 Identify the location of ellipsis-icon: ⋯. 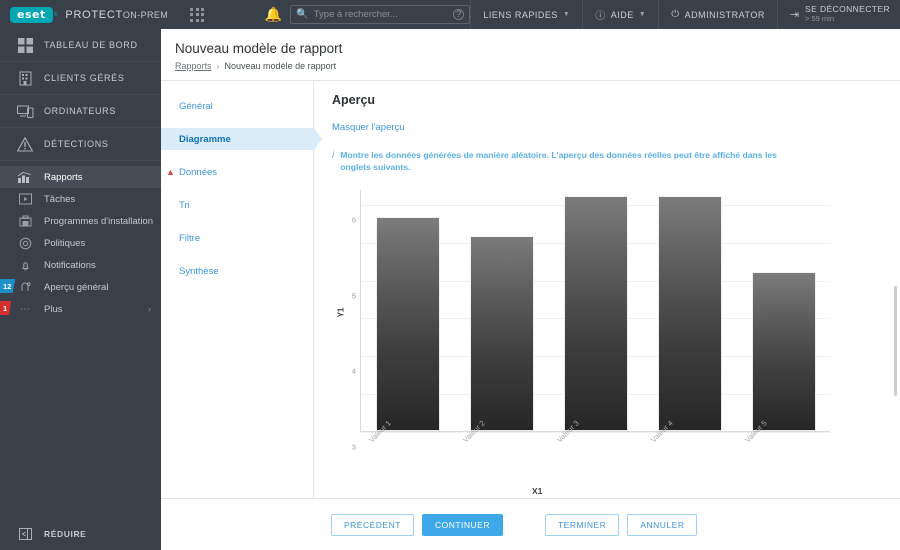
(25, 309).